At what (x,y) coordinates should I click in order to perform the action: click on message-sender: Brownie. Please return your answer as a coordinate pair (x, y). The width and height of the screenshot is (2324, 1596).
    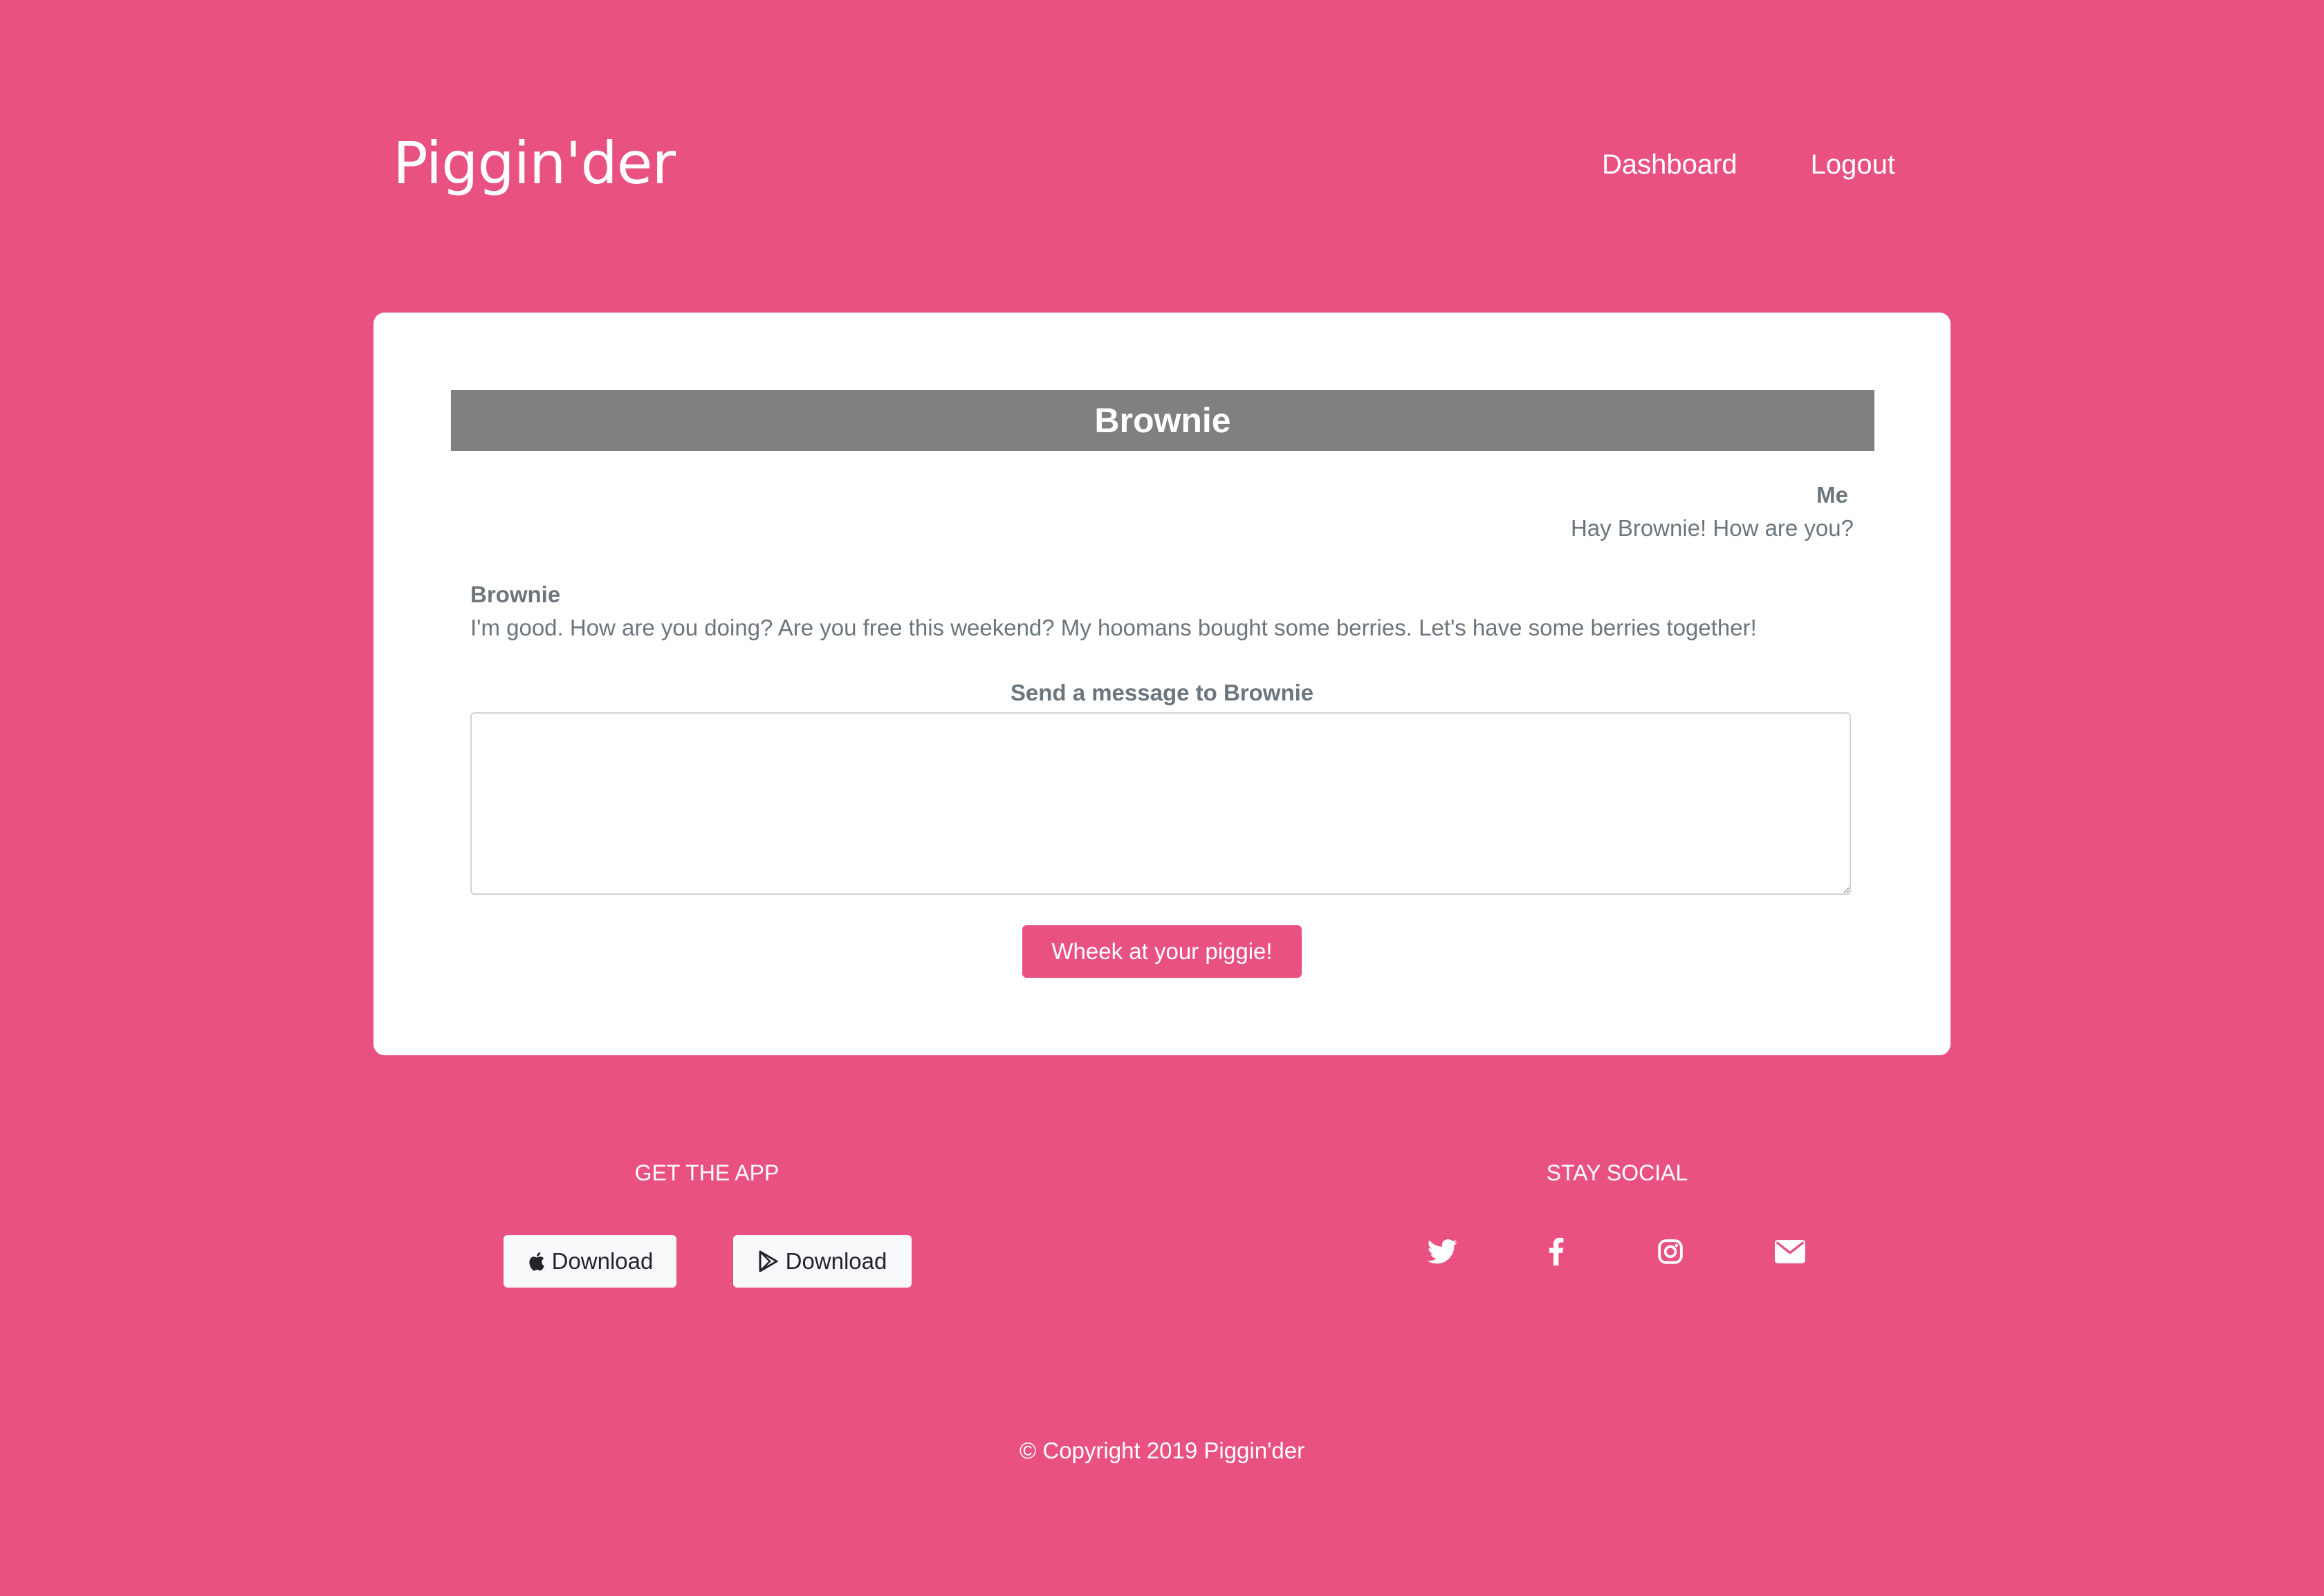
    Looking at the image, I should click on (515, 595).